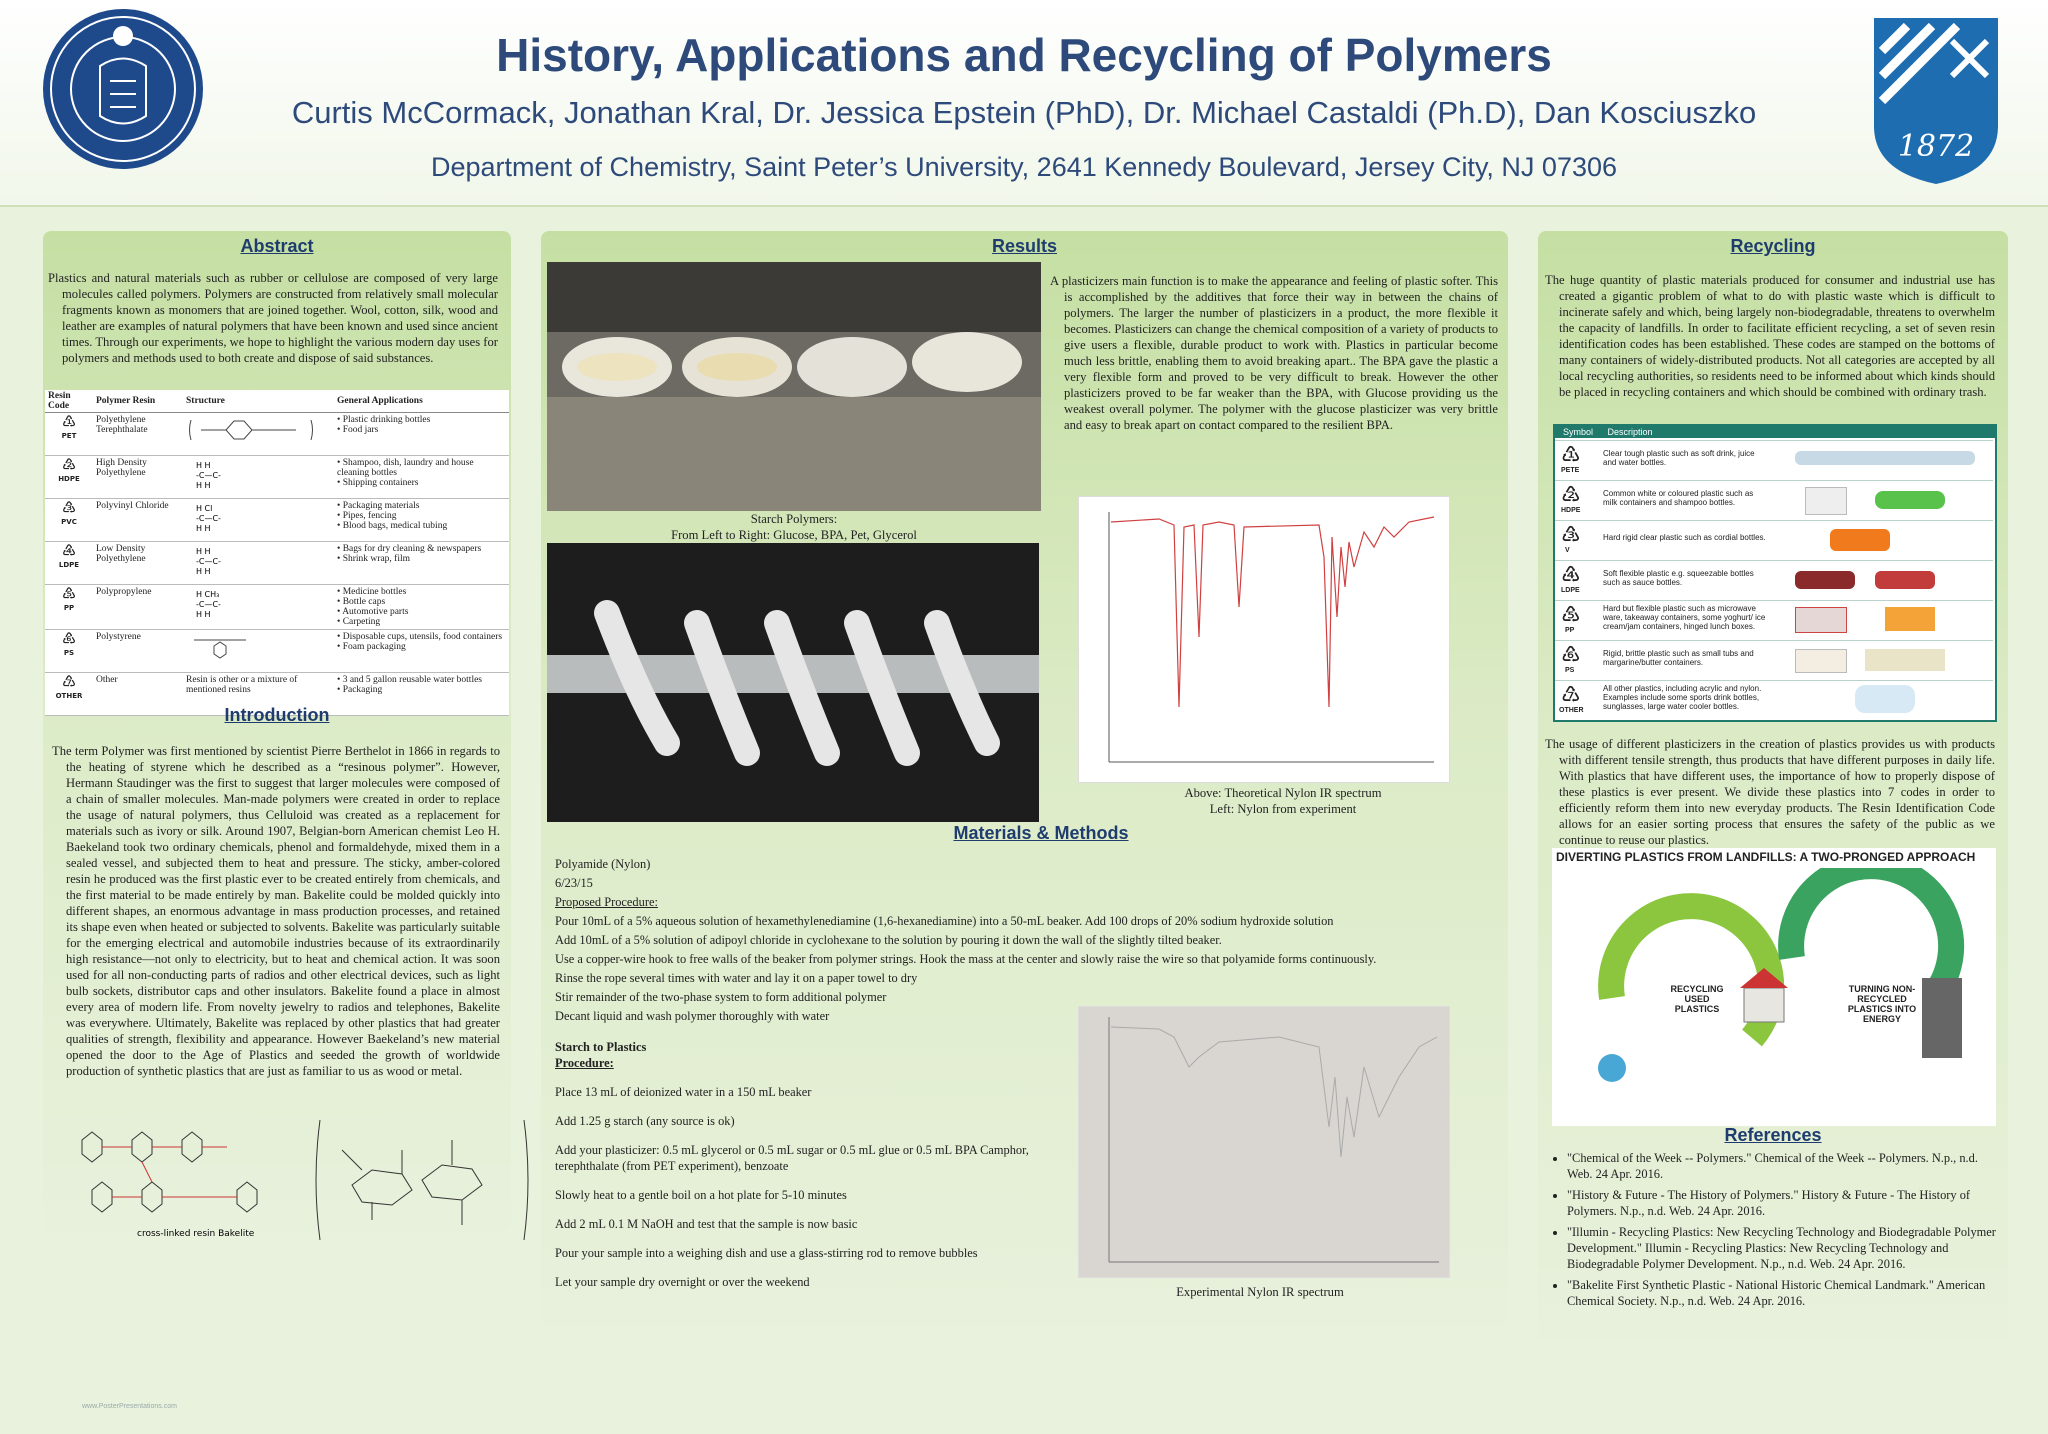  Describe the element at coordinates (251, 430) in the screenshot. I see `pet-structure-icon` at that location.